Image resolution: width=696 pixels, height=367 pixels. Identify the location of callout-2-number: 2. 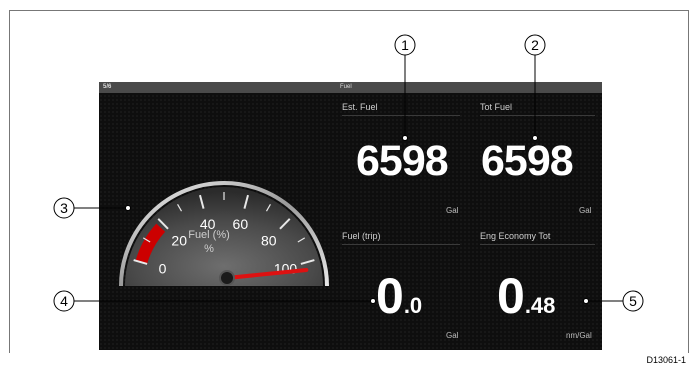
(535, 45).